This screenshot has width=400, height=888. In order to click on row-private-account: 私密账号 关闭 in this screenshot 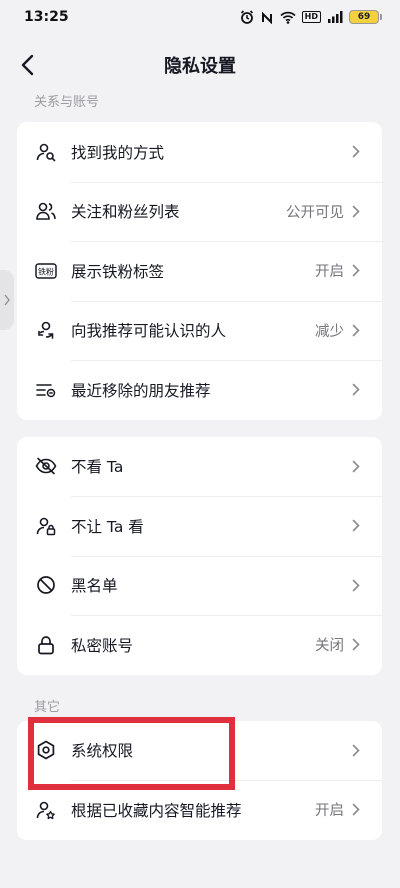, I will do `click(199, 645)`.